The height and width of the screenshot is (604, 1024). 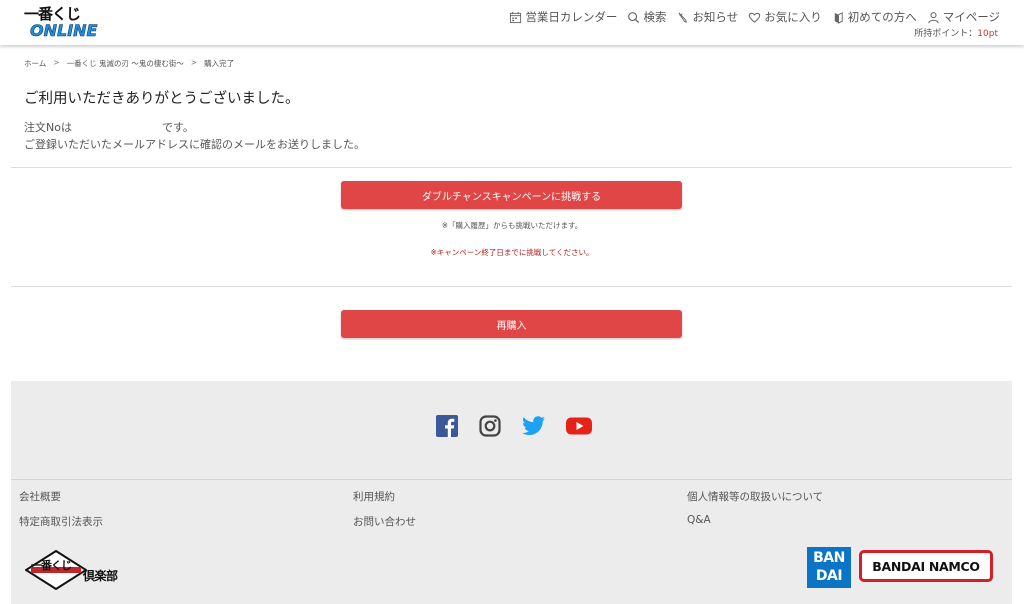 I want to click on order-number-line: 注文Noは です。, so click(x=109, y=127).